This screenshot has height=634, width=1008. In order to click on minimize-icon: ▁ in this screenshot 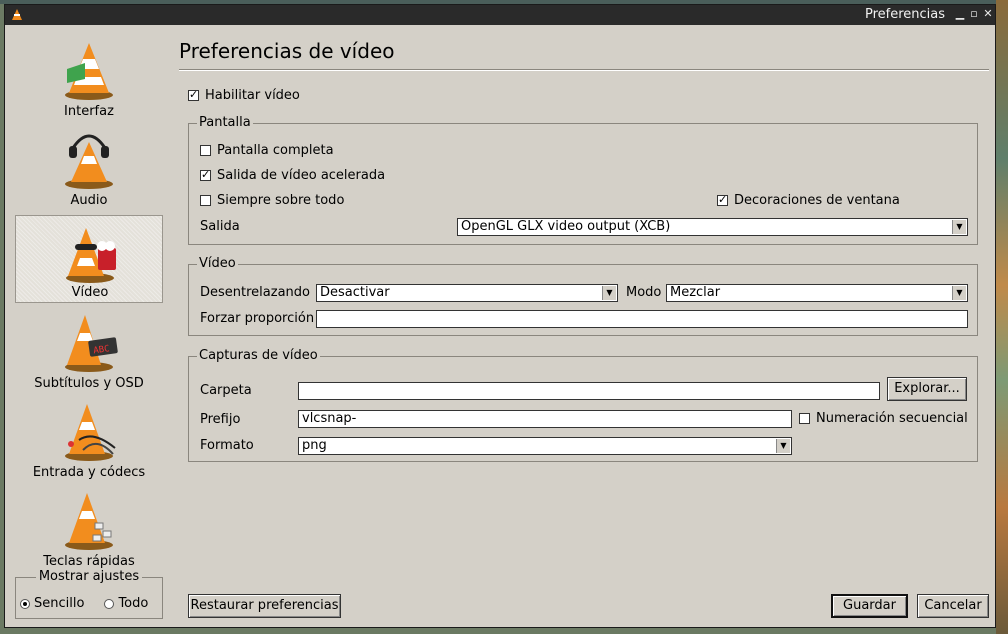, I will do `click(960, 14)`.